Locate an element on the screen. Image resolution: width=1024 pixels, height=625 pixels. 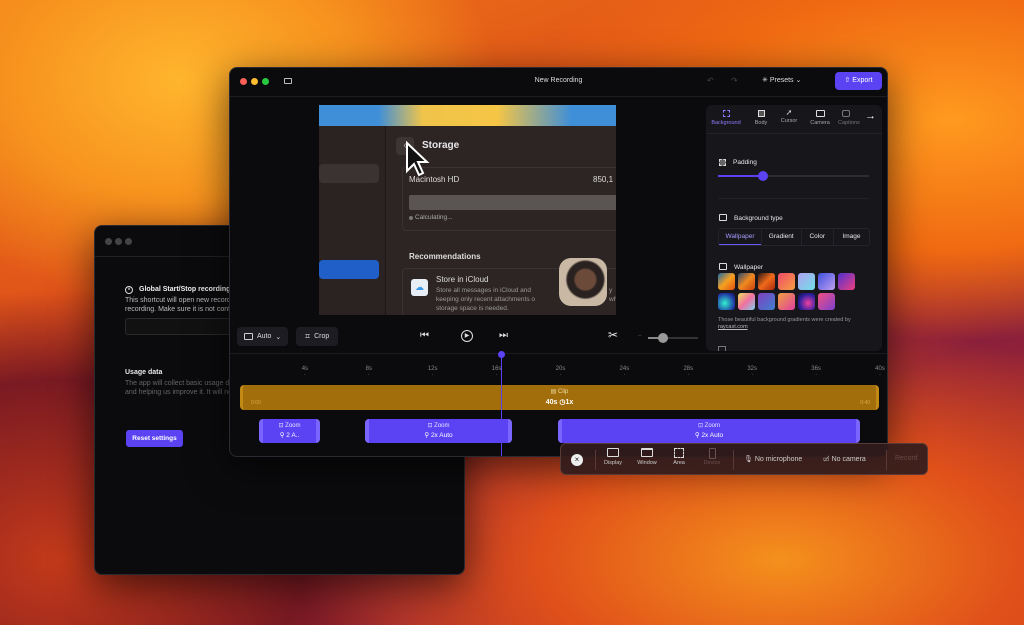
source-display: Display is located at coordinates (613, 457).